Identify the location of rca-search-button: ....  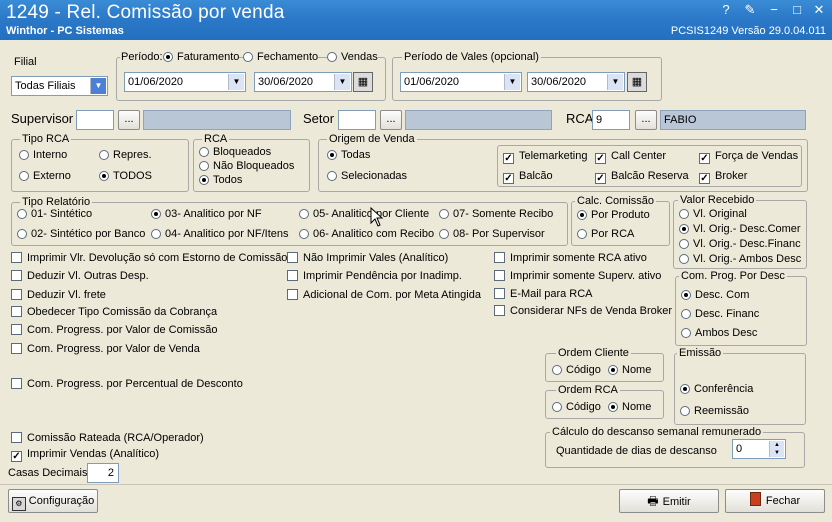
(646, 120).